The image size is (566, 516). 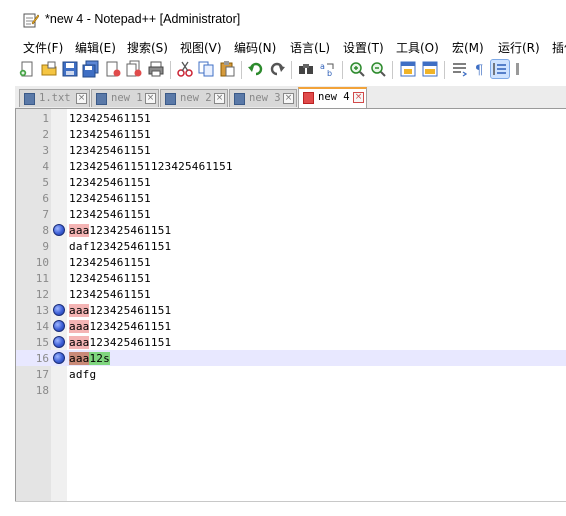 I want to click on line-text: aaa12s, so click(x=89, y=358).